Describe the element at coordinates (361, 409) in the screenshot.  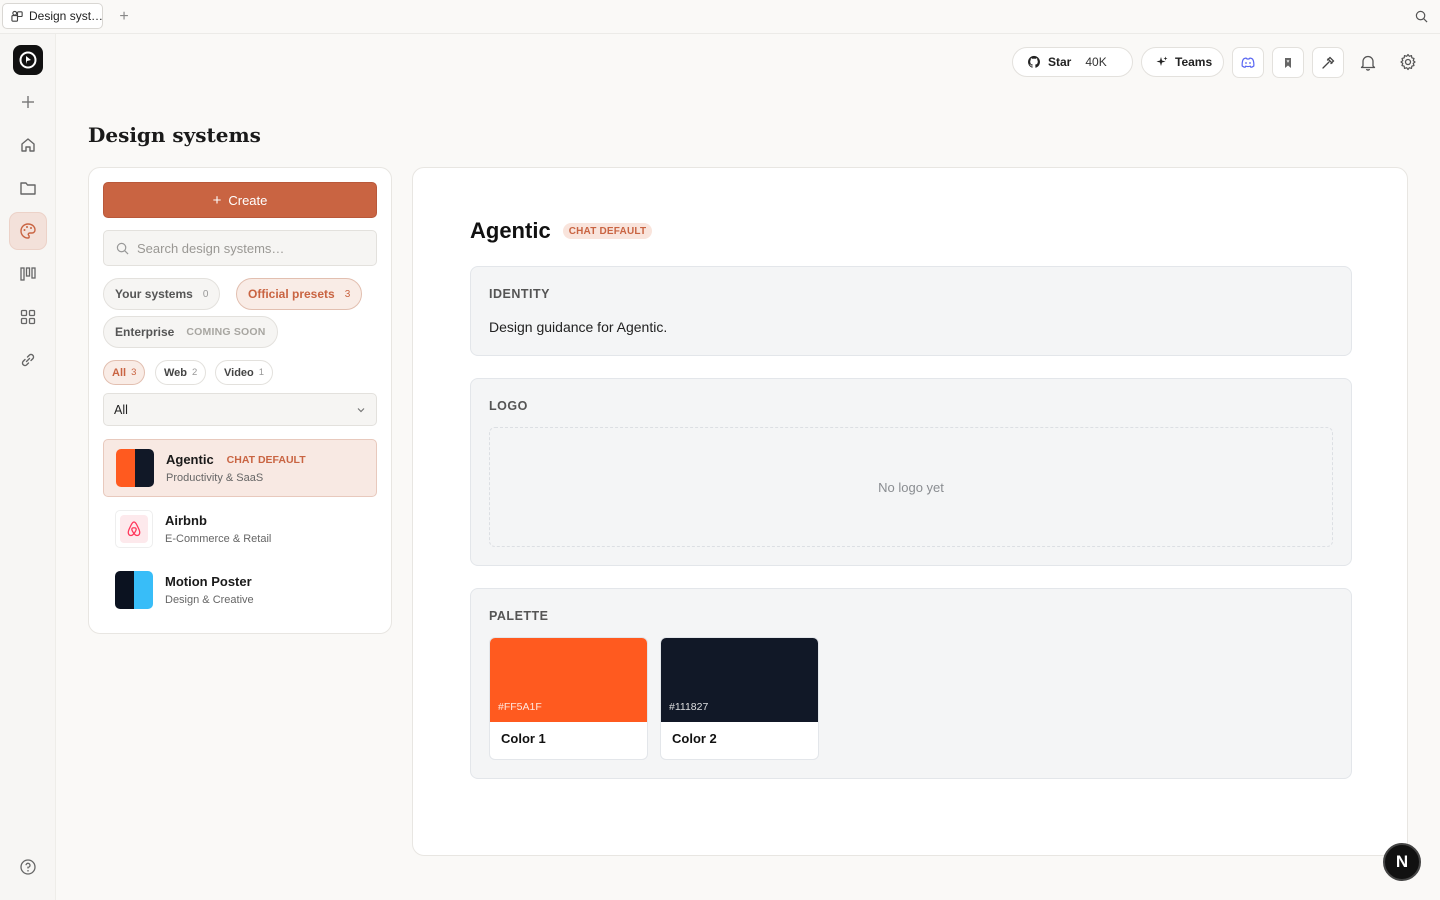
I see `chevron-down-icon` at that location.